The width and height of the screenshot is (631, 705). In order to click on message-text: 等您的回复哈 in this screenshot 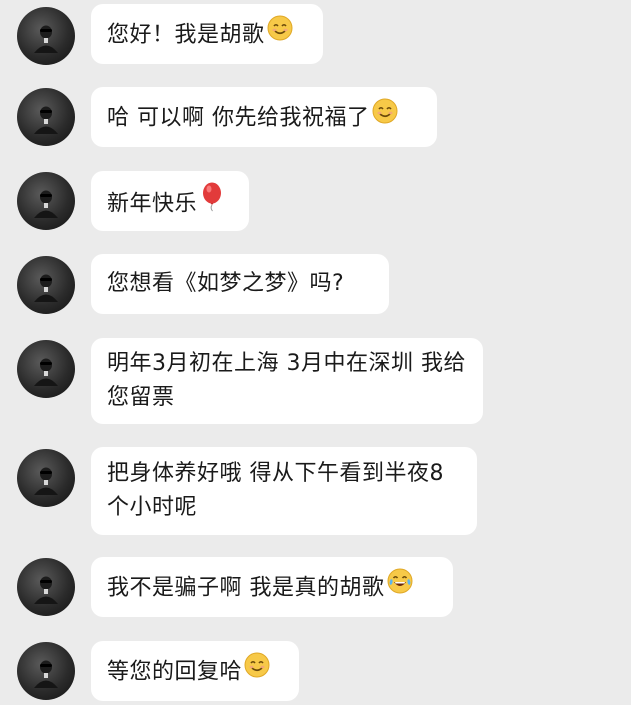, I will do `click(175, 672)`.